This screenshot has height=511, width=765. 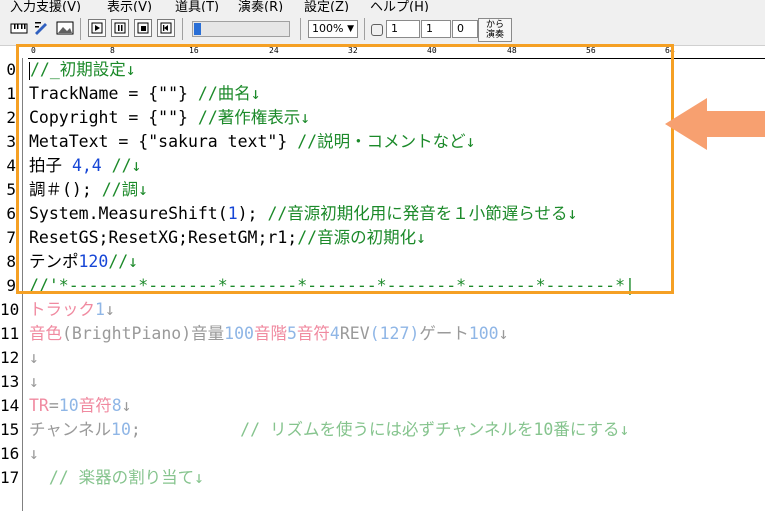 What do you see at coordinates (185, 429) in the screenshot?
I see `code-token: ;` at bounding box center [185, 429].